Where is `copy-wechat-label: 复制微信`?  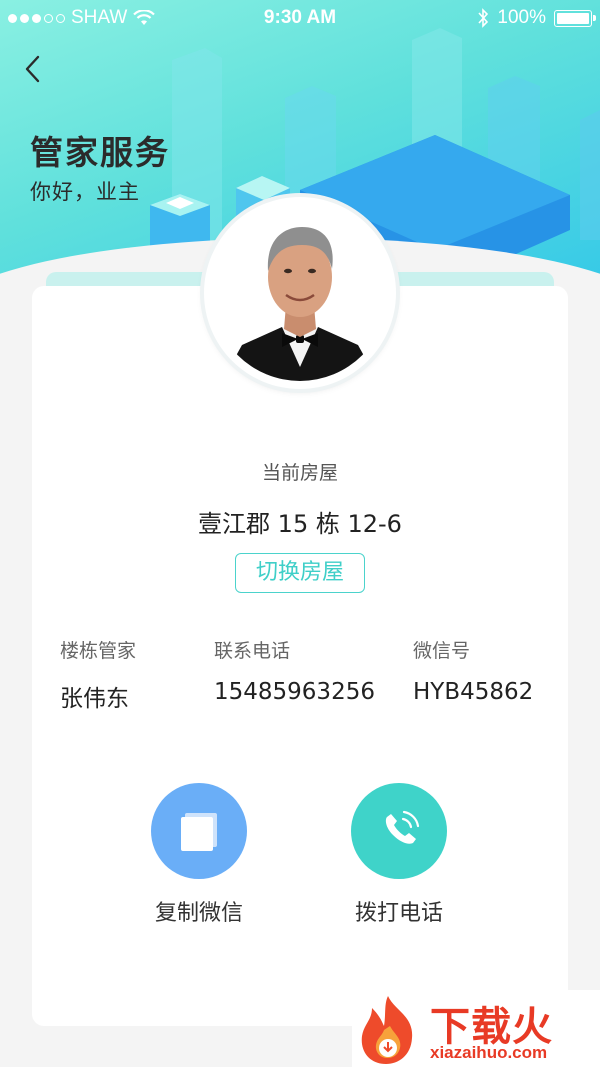 copy-wechat-label: 复制微信 is located at coordinates (198, 913).